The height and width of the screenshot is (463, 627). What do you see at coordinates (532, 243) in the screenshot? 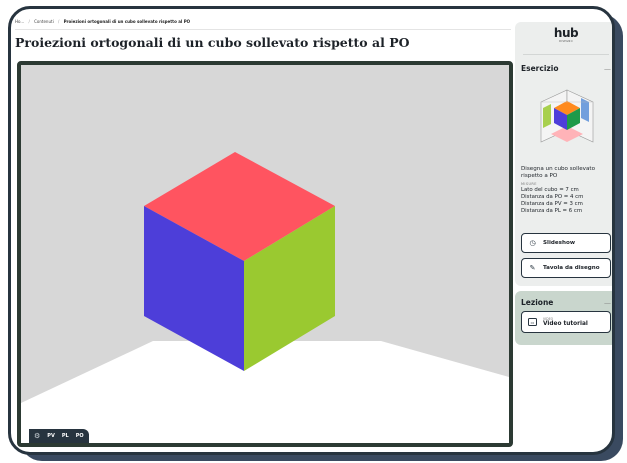
I see `play-circle-icon: ◷` at bounding box center [532, 243].